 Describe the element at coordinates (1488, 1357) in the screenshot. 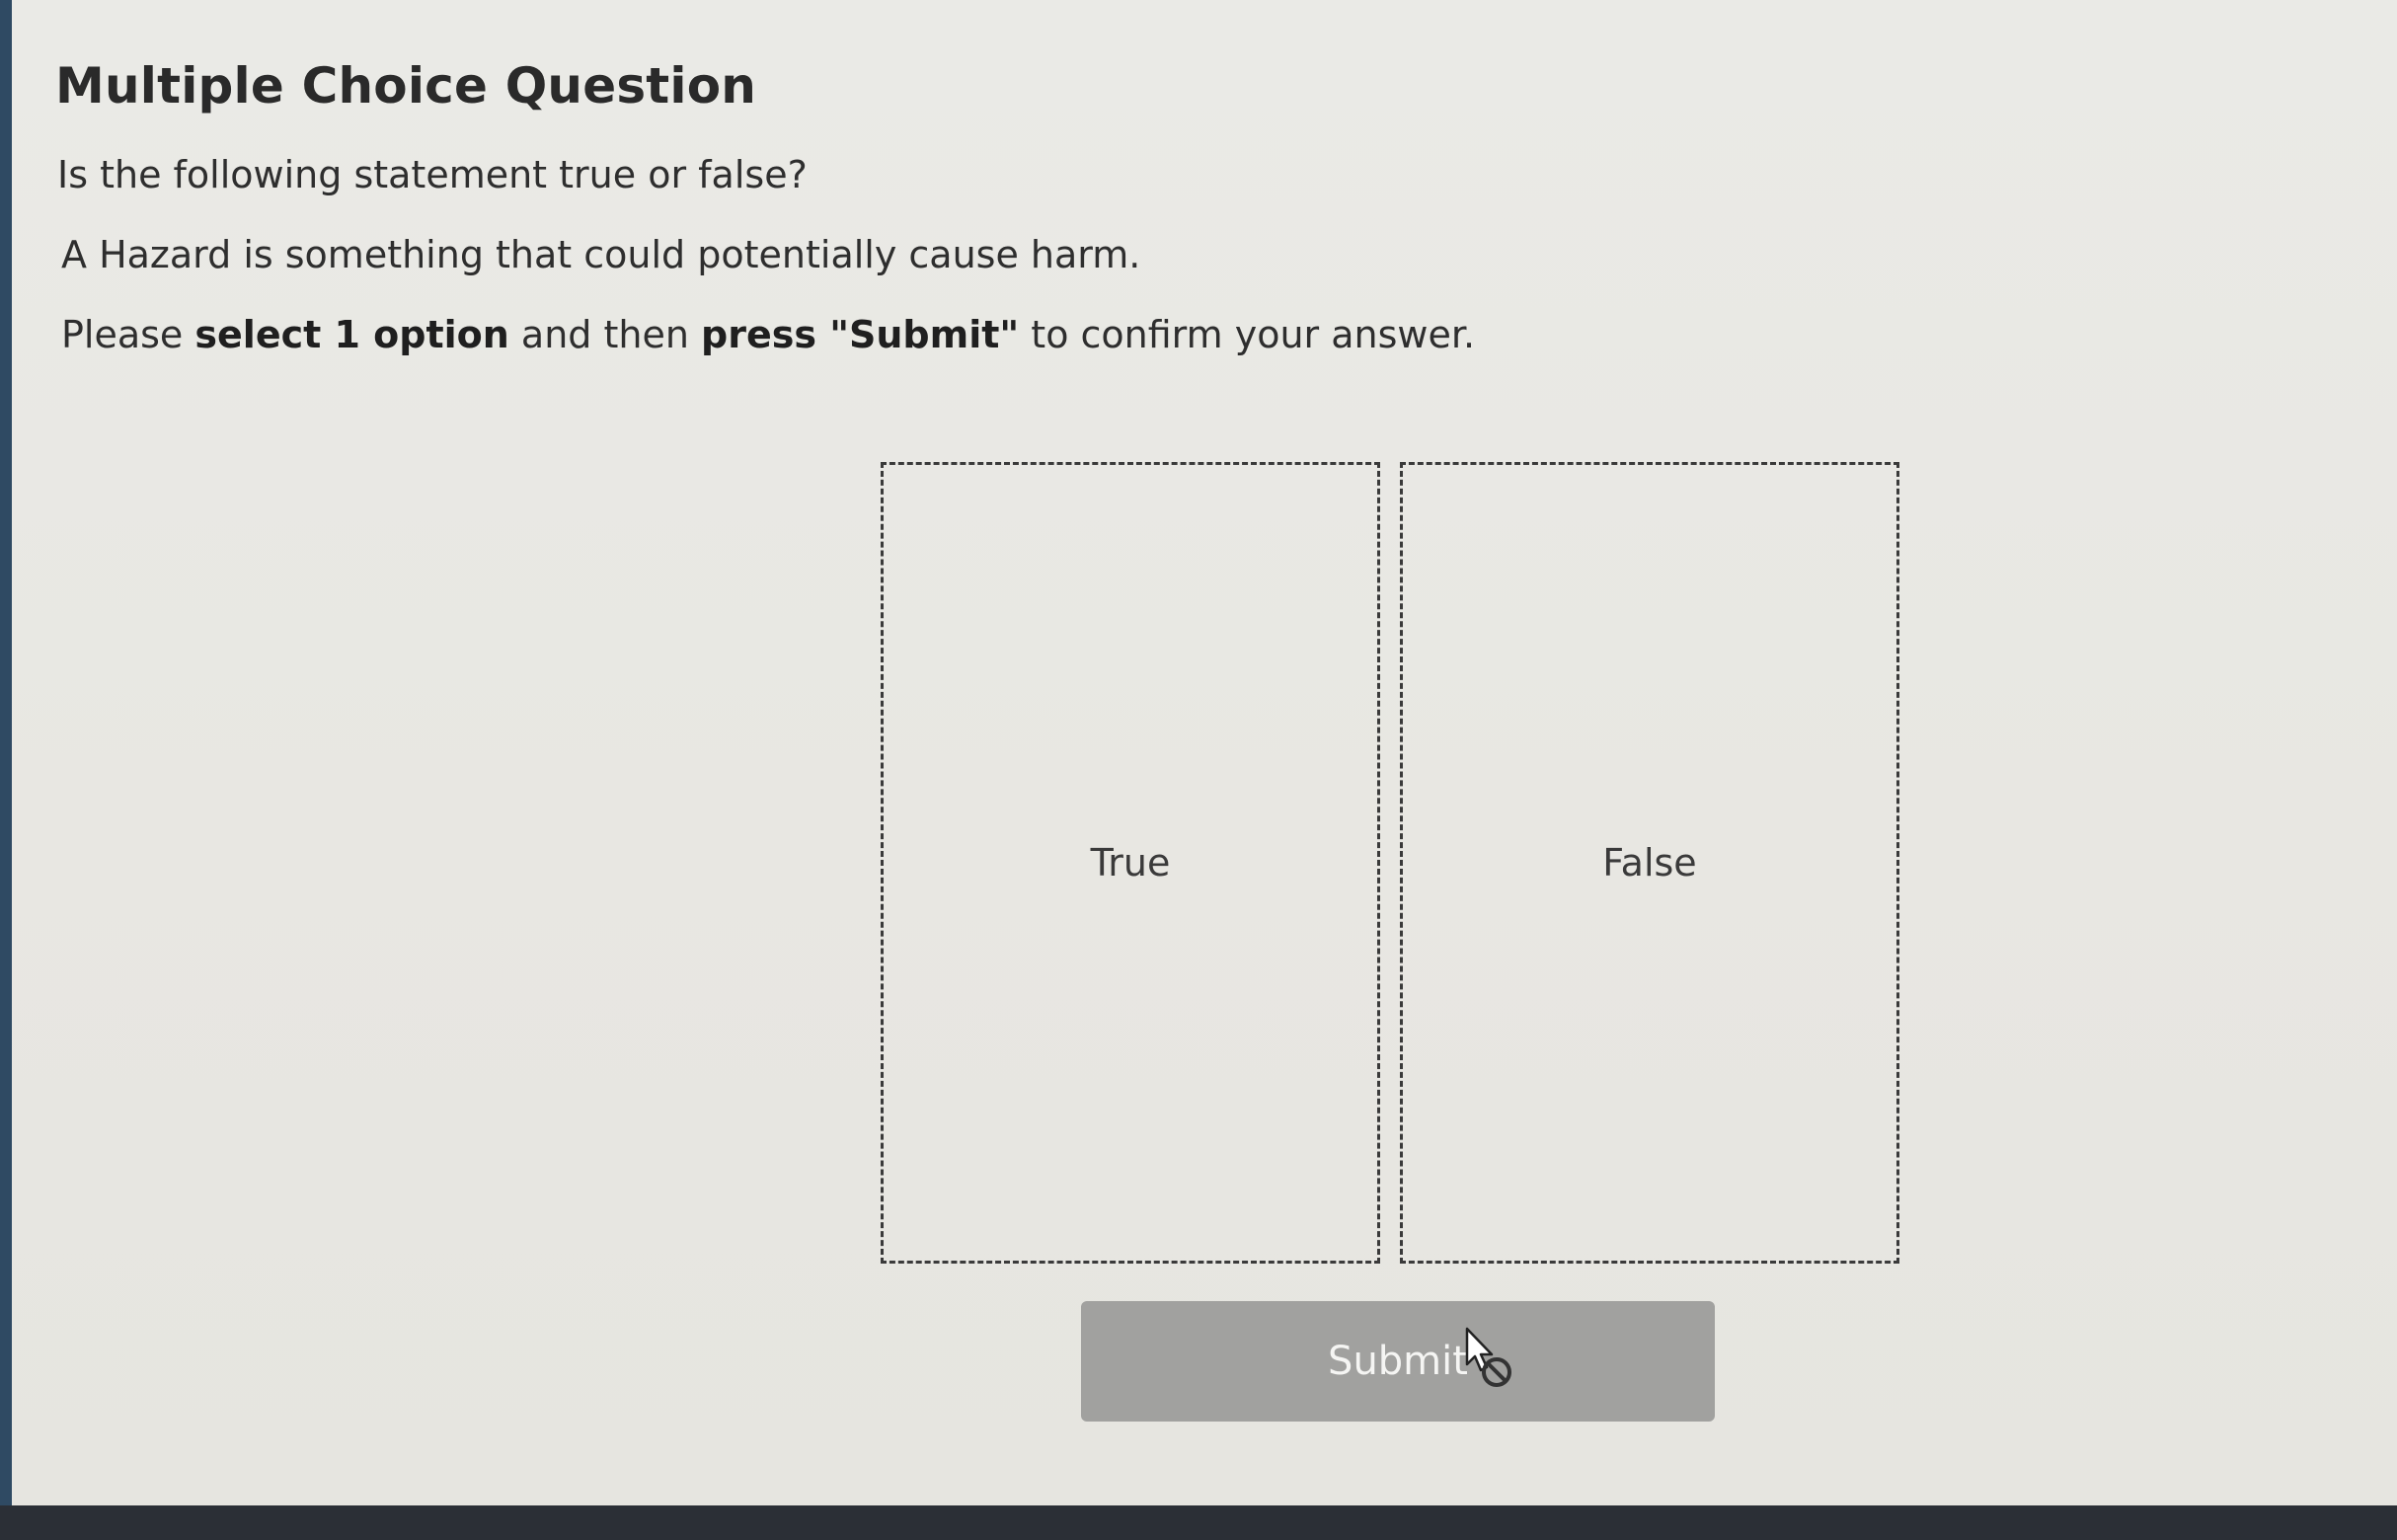

I see `not-allowed-cursor-icon` at that location.